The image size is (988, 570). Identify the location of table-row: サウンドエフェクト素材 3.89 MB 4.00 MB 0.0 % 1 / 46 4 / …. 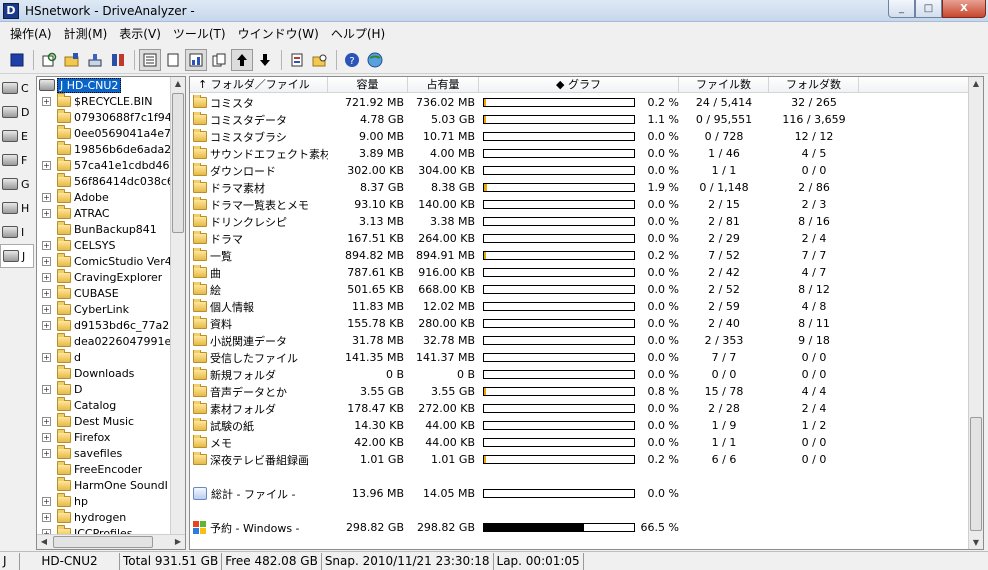
(580, 153).